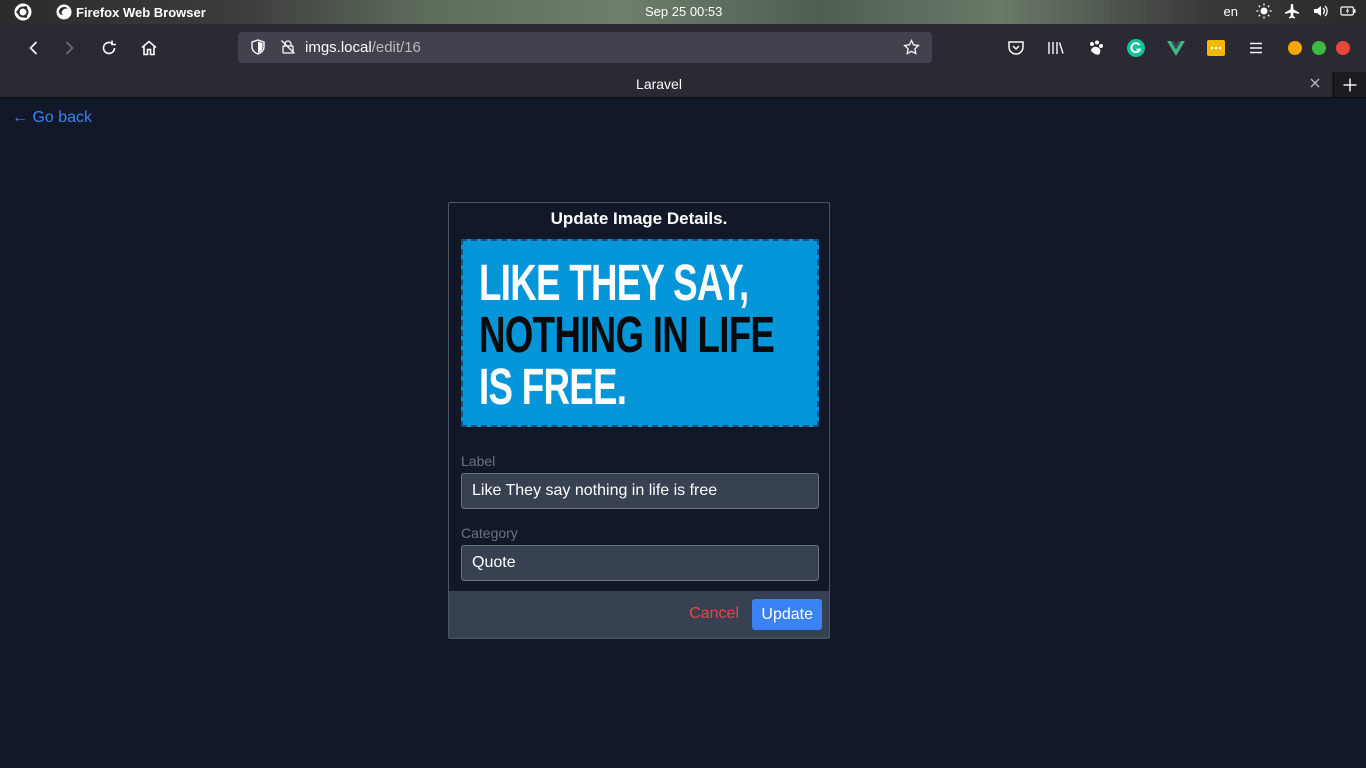  What do you see at coordinates (639, 614) in the screenshot?
I see `card-footer: Cancel Update` at bounding box center [639, 614].